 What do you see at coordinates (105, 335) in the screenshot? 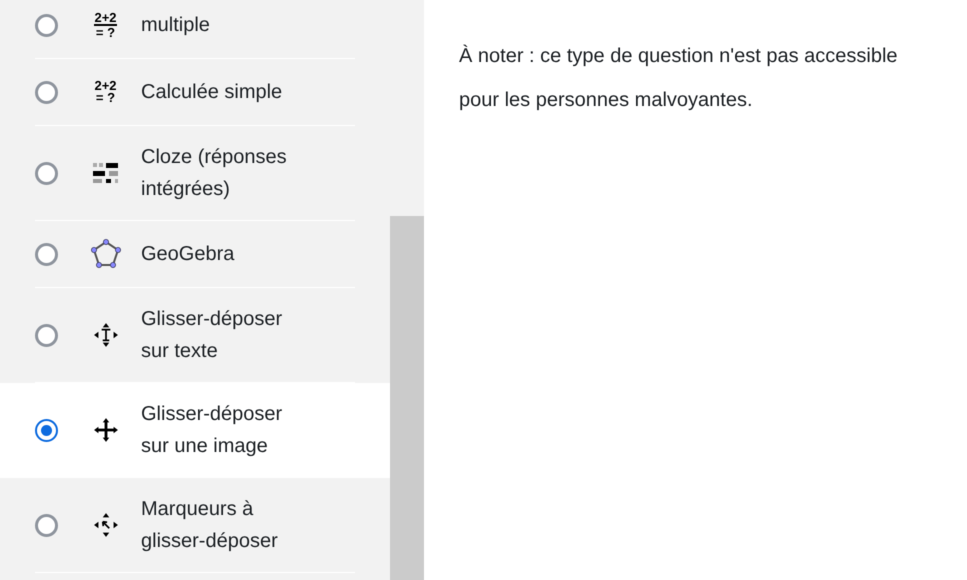
I see `move-text-icon` at bounding box center [105, 335].